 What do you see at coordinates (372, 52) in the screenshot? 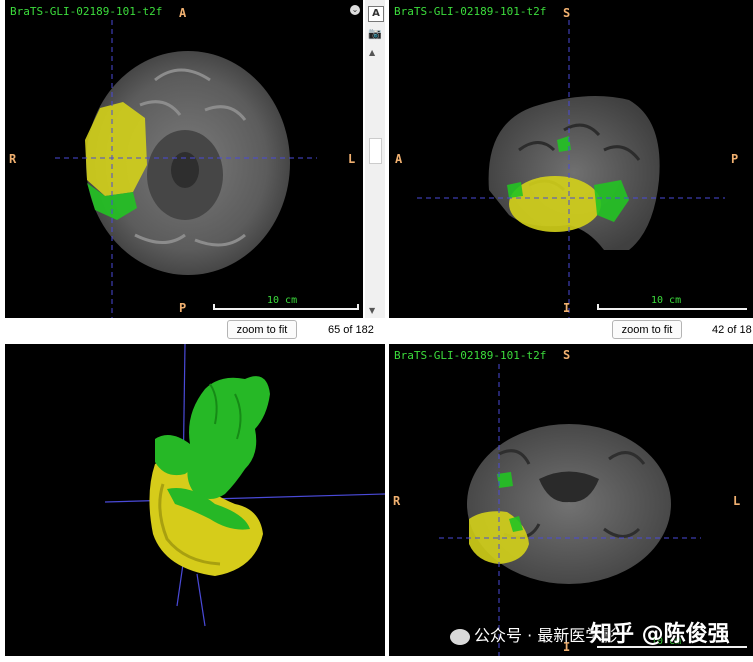
I see `scroll-up-icon: ▲` at bounding box center [372, 52].